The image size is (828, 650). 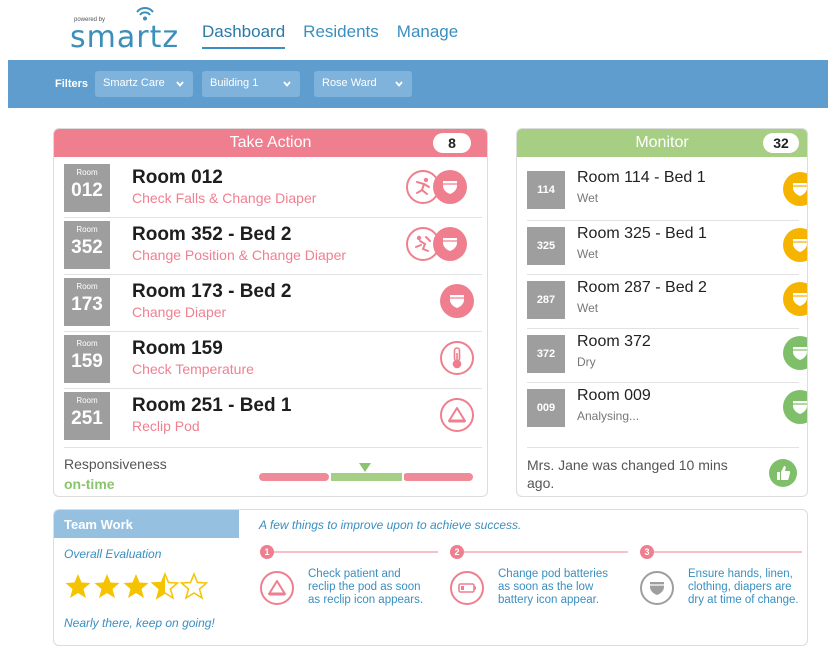 What do you see at coordinates (274, 303) in the screenshot?
I see `action-row-room-173: Room 173 Room 173 - Bed 2 Change Diaper` at bounding box center [274, 303].